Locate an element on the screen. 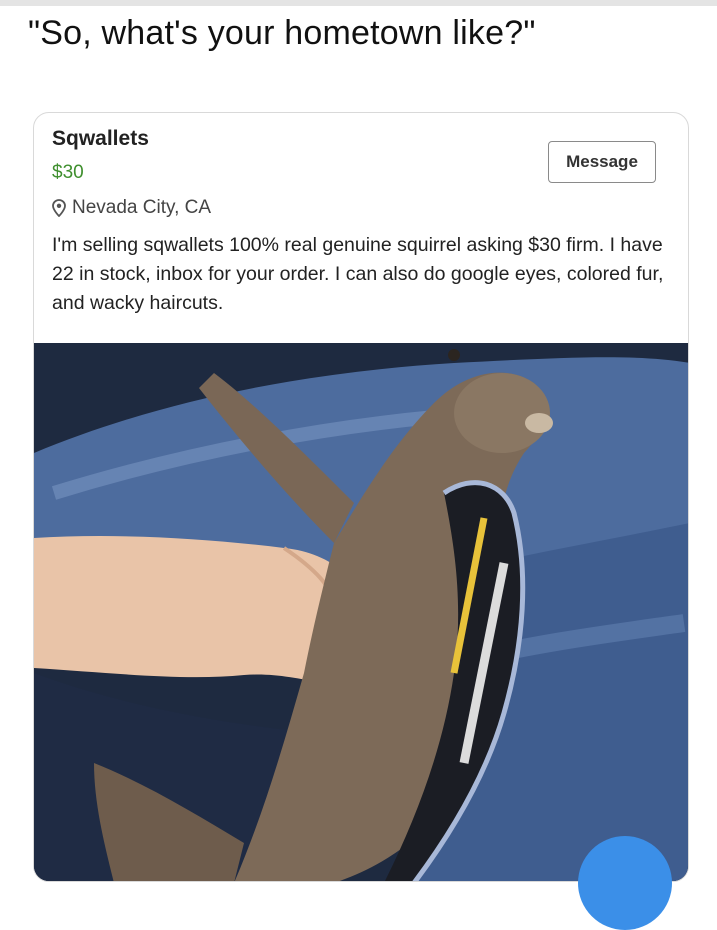  location-text: Nevada City, CA is located at coordinates (142, 207).